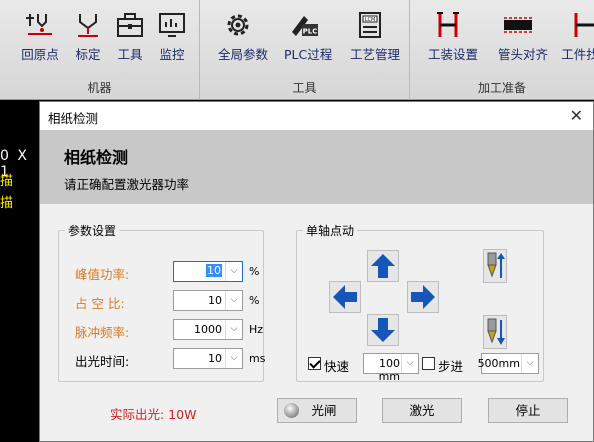 Image resolution: width=594 pixels, height=442 pixels. What do you see at coordinates (495, 332) in the screenshot?
I see `z-down-button` at bounding box center [495, 332].